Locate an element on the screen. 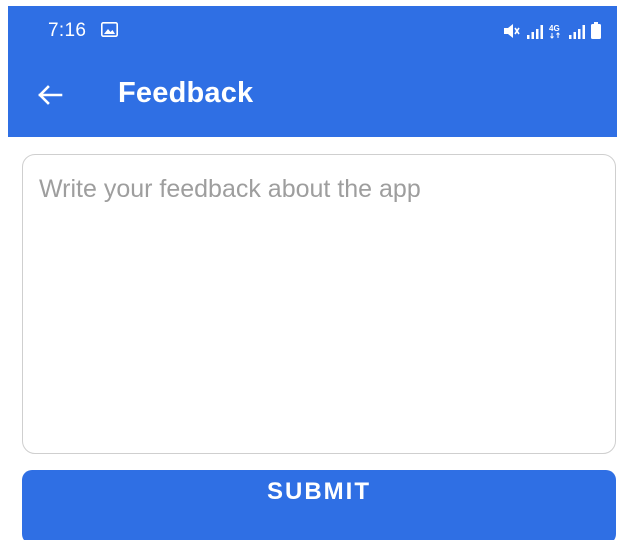  status-icons: 4G is located at coordinates (552, 29).